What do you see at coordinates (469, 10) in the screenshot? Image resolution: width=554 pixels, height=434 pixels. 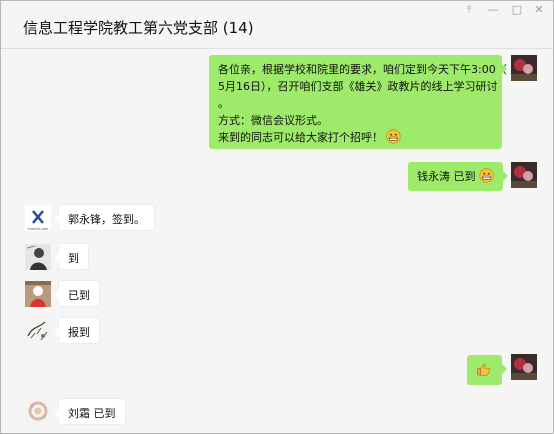 I see `pin-icon: ⫯` at bounding box center [469, 10].